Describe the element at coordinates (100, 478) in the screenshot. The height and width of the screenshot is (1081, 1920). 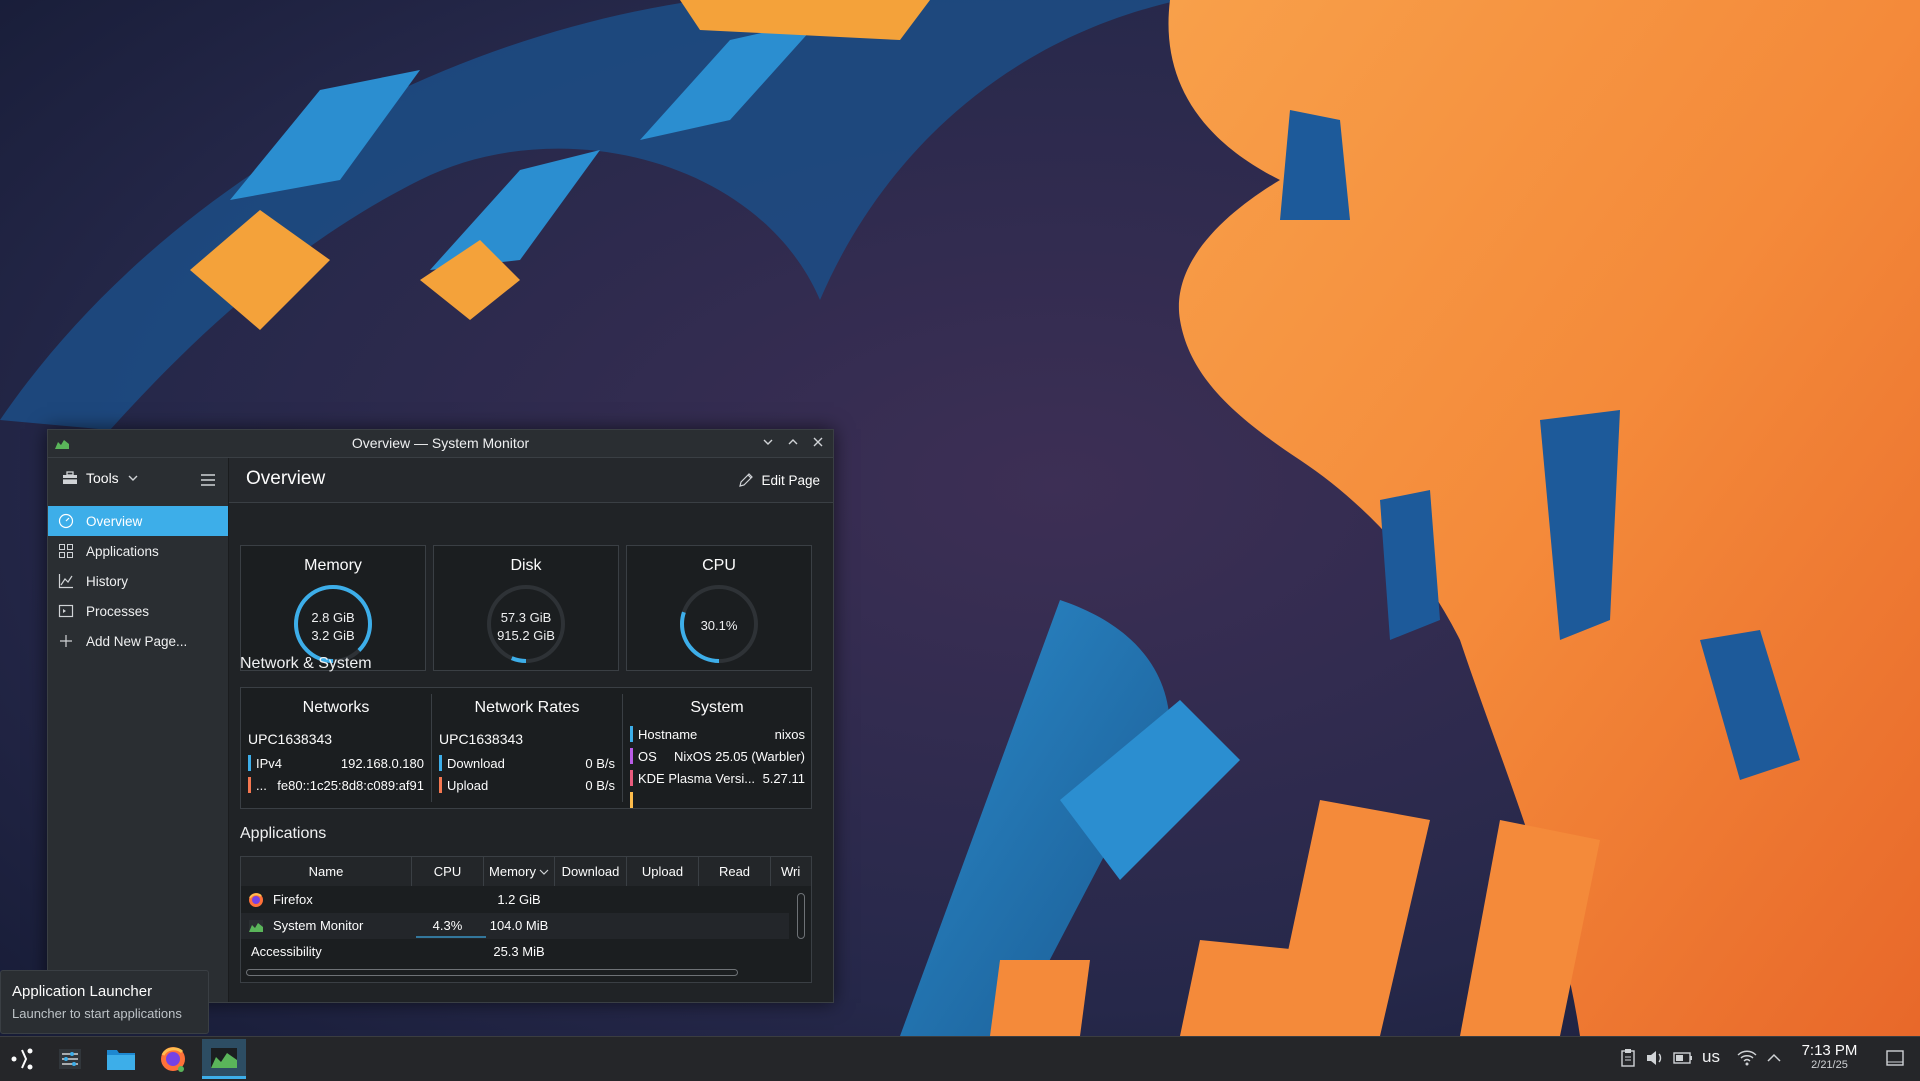
I see `tools-menu-button: Tools` at that location.